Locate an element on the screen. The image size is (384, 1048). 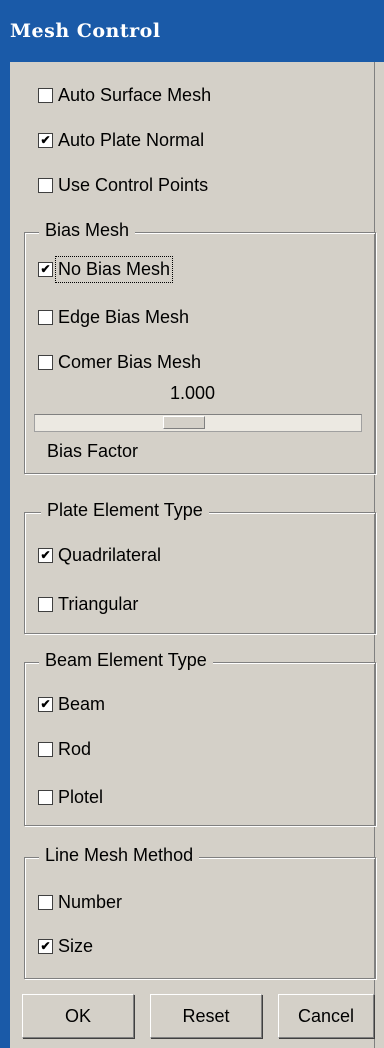
auto-plate-normal-checkbox: ✔ Auto Plate Normal is located at coordinates (121, 140).